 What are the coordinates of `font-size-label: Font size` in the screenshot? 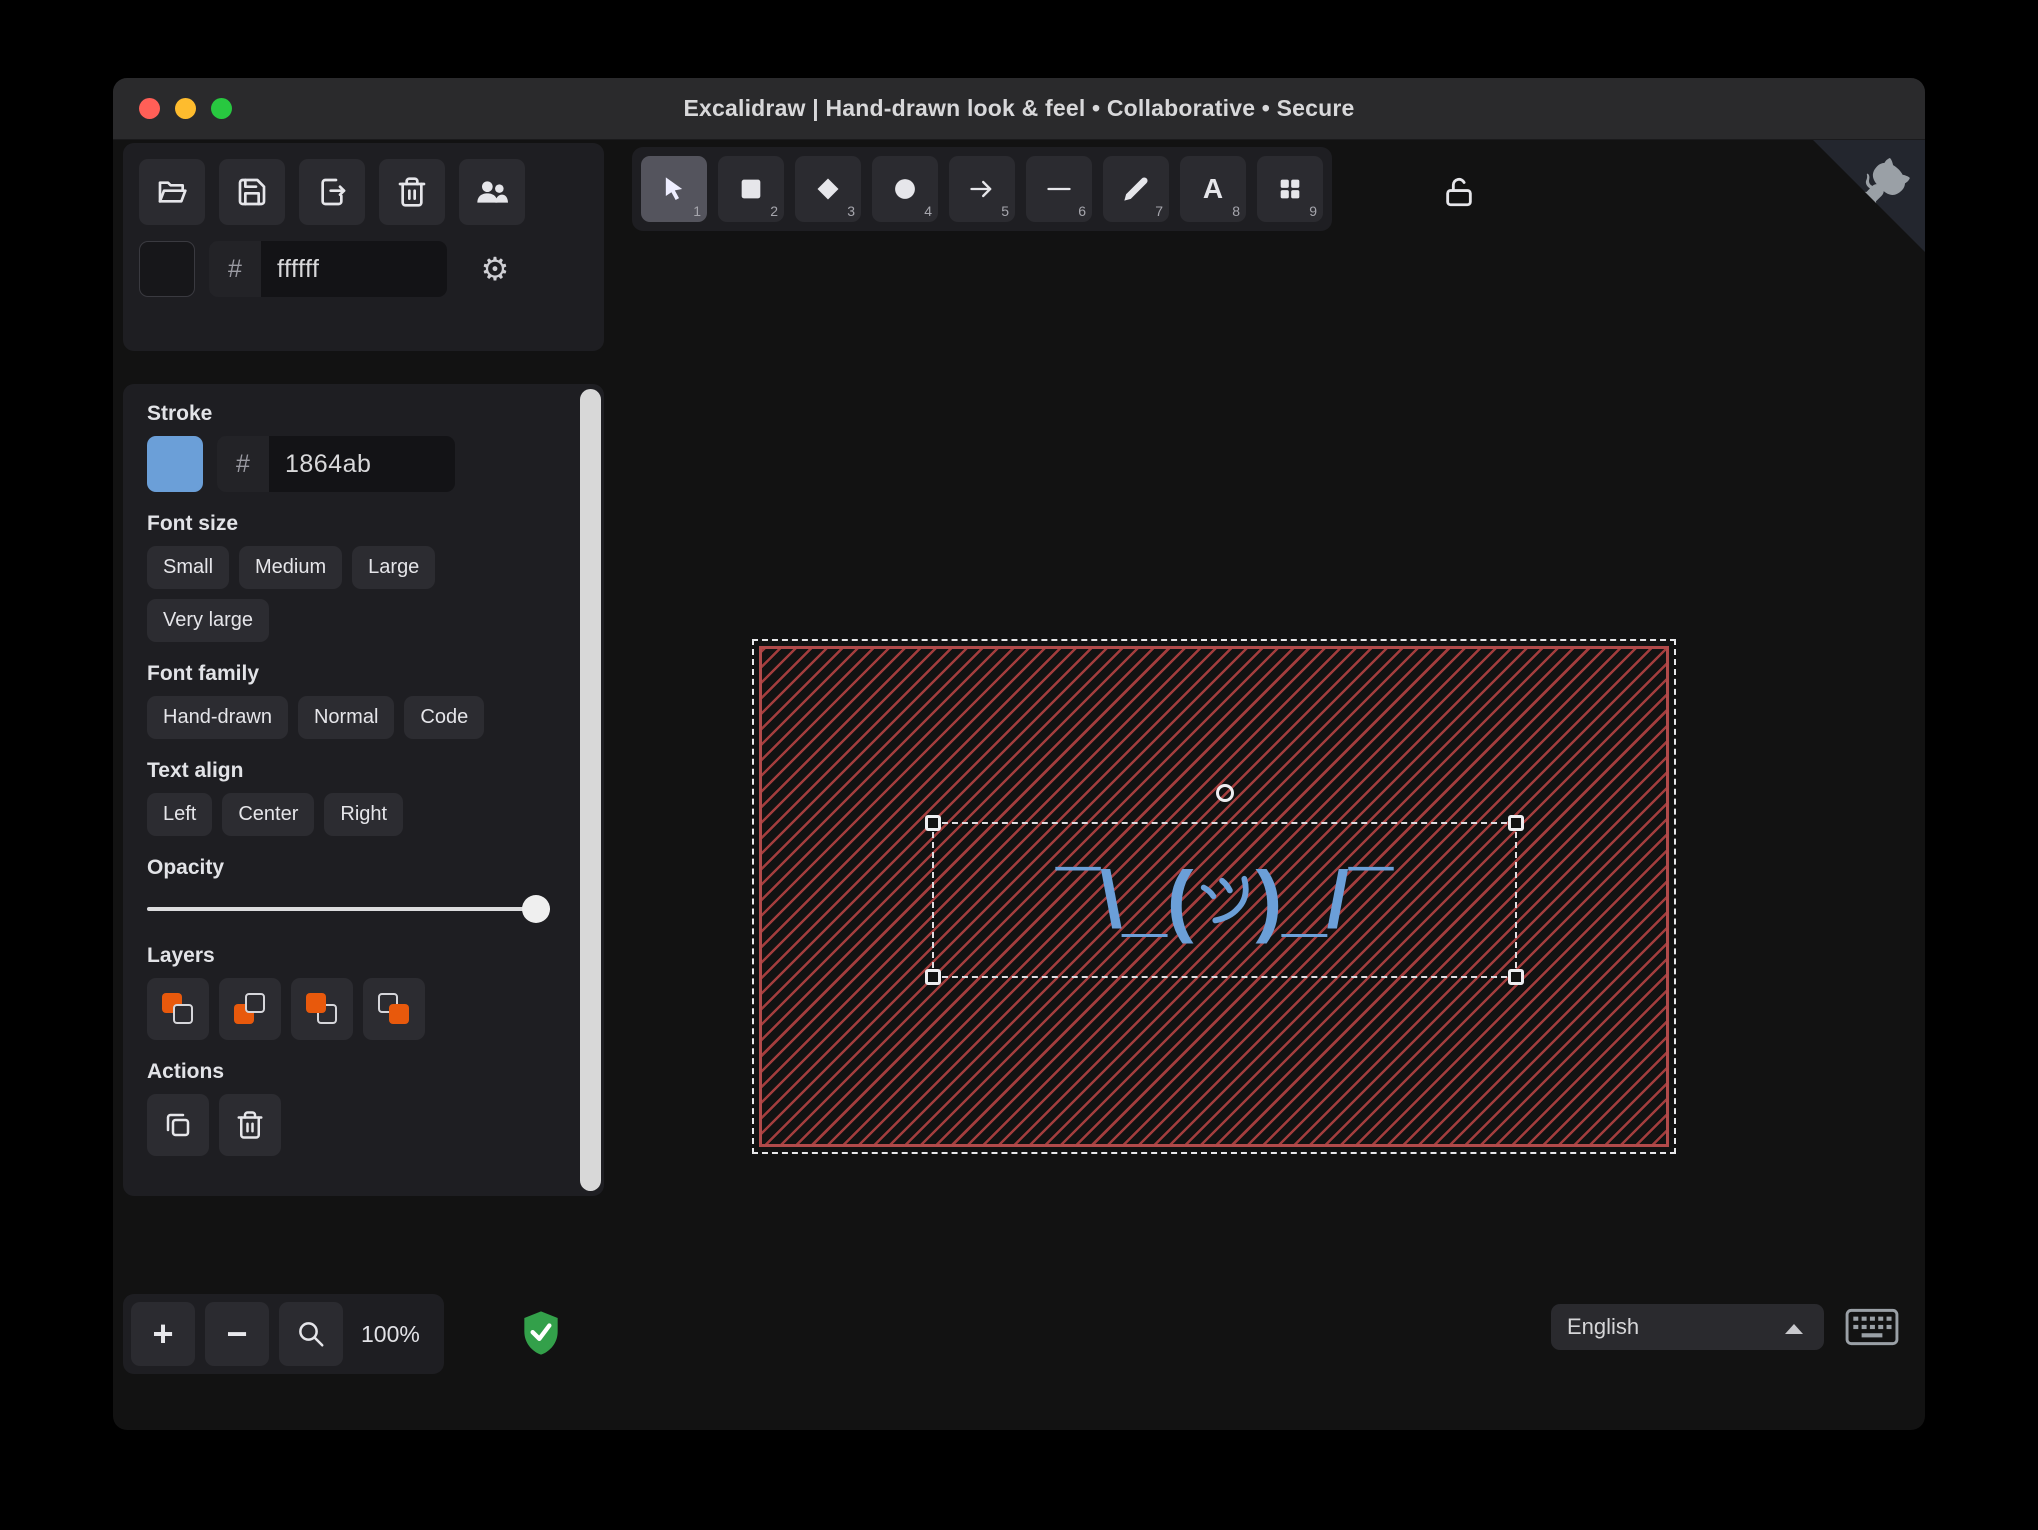 It's located at (193, 523).